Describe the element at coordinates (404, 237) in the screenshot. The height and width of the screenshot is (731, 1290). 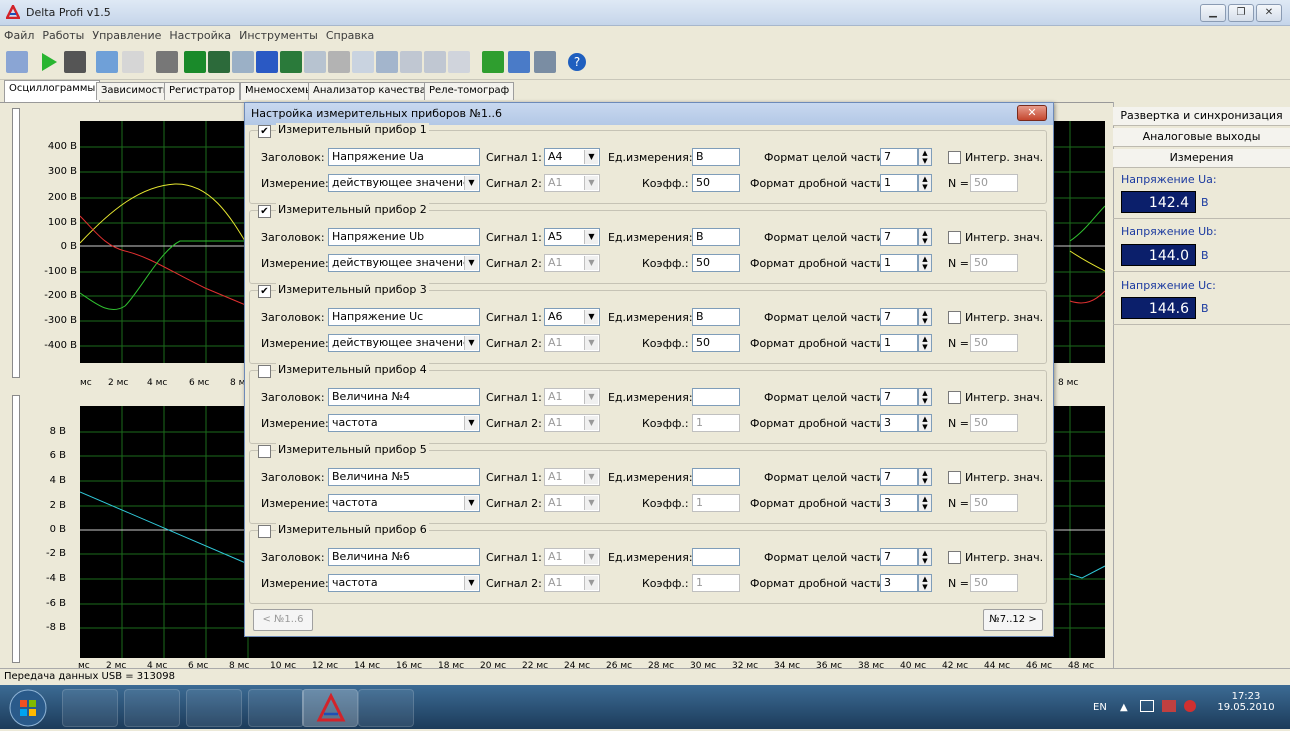
I see `header-input: Напряжение Ub` at that location.